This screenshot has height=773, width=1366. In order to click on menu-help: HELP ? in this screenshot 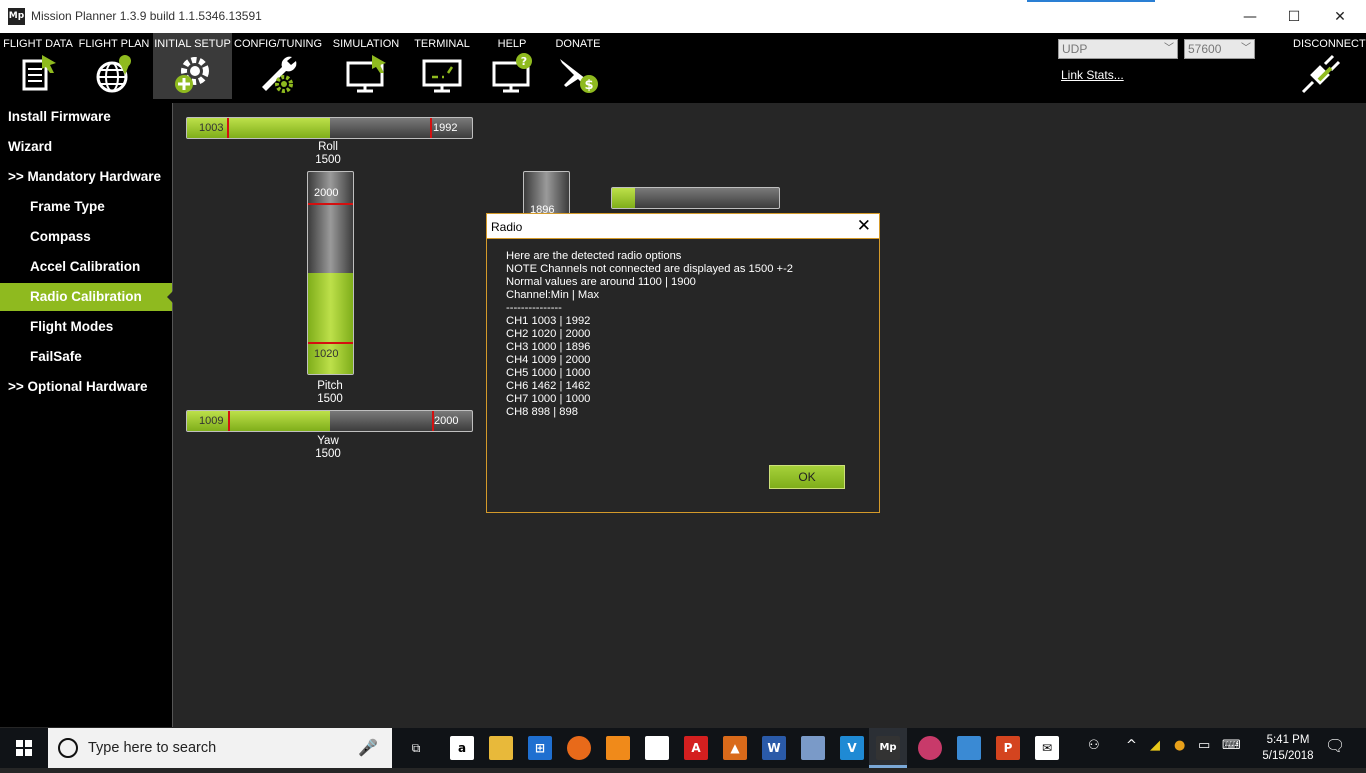, I will do `click(512, 66)`.